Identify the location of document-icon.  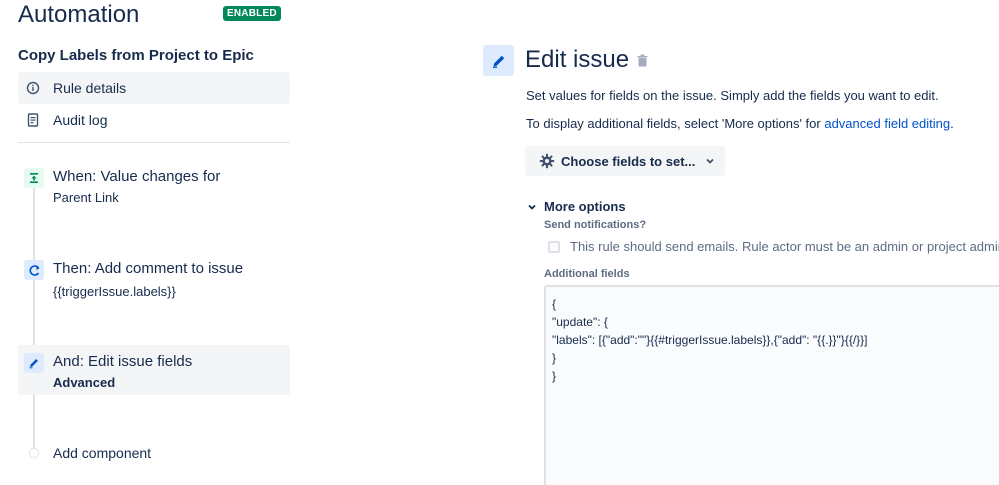
(33, 120).